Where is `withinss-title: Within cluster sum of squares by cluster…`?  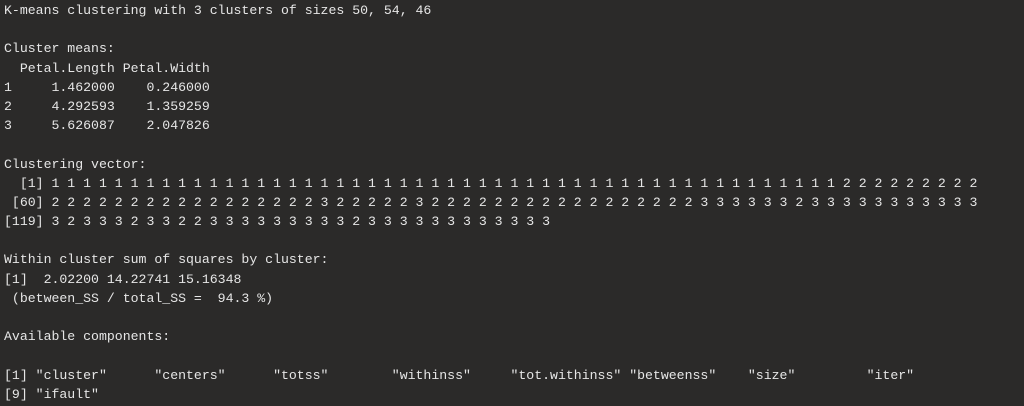 withinss-title: Within cluster sum of squares by cluster… is located at coordinates (166, 260).